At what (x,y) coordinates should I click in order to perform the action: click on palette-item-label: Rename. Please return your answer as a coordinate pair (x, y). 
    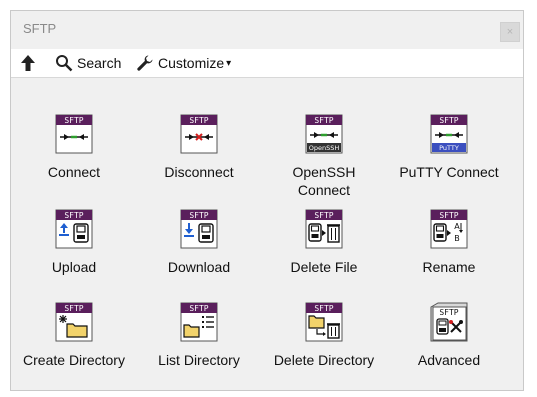
    Looking at the image, I should click on (449, 267).